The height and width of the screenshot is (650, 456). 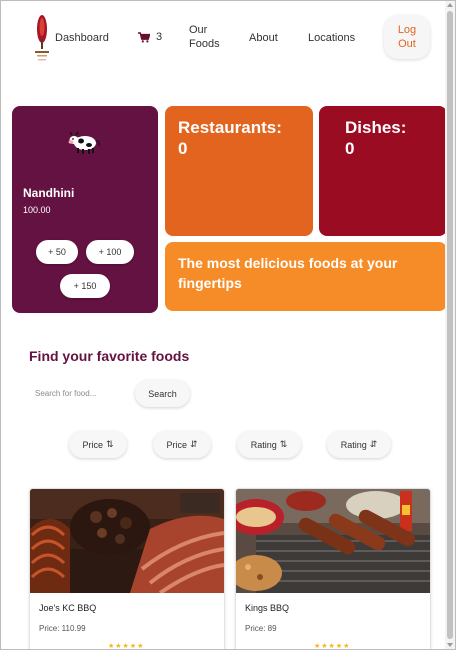 I want to click on dishes-label: Dishes:, so click(x=376, y=127).